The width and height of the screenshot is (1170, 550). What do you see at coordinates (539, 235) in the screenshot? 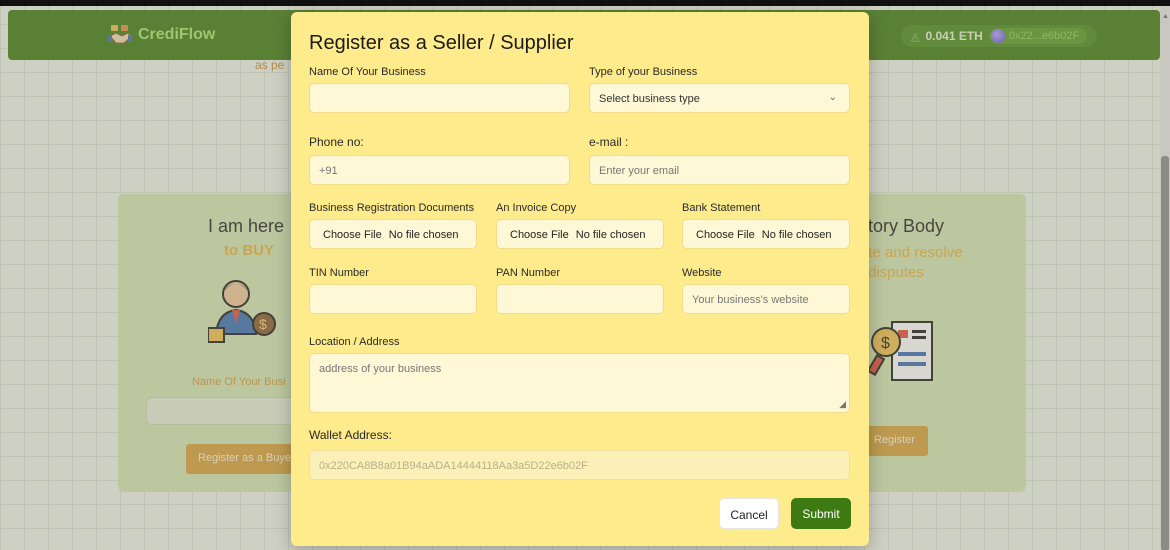
I see `invoice-choose-button: Choose File` at bounding box center [539, 235].